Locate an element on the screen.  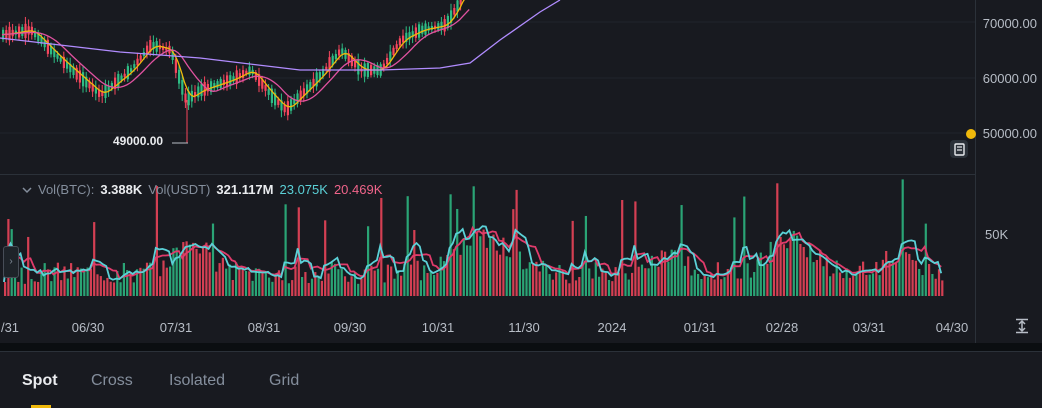
pane-separator is located at coordinates (487, 174).